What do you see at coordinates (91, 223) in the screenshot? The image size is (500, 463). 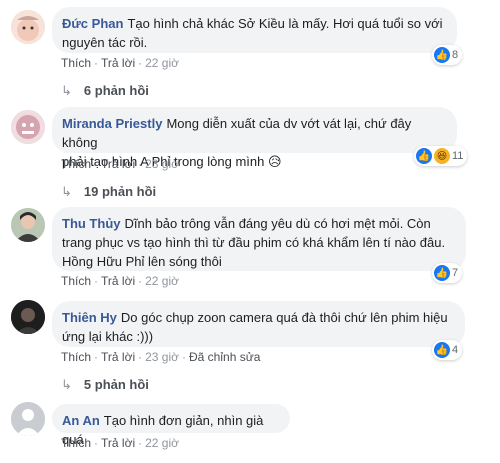 I see `comment-author: Thu Thủy` at bounding box center [91, 223].